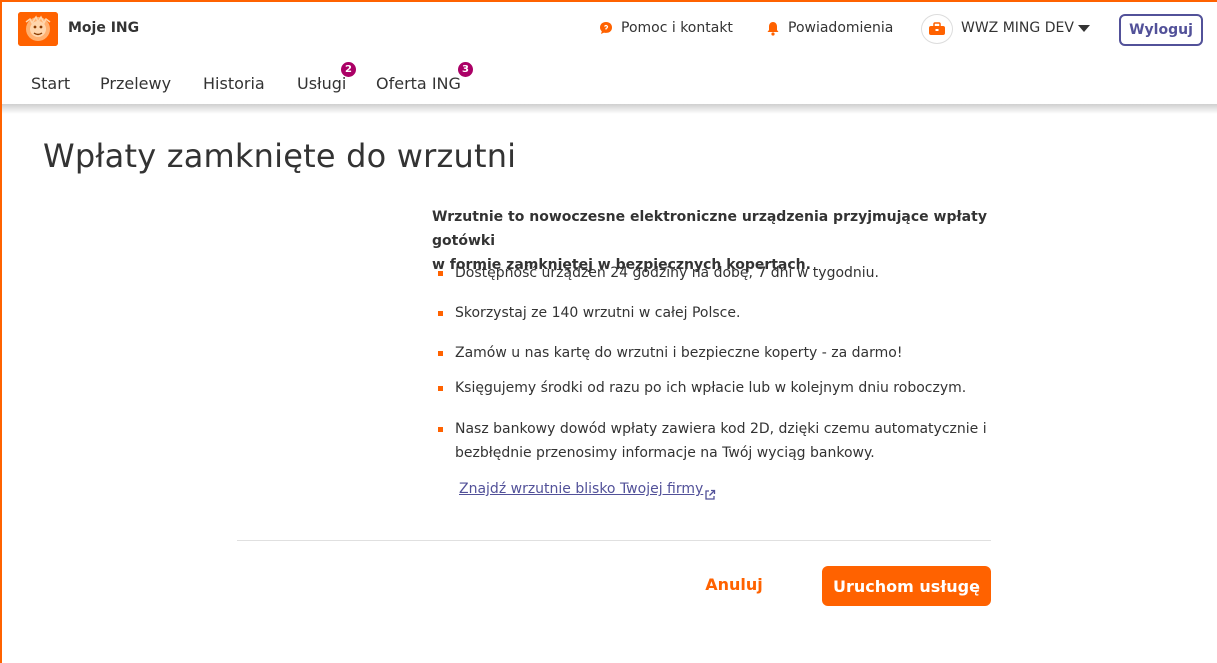 The width and height of the screenshot is (1217, 663). I want to click on app-title: Moje ING, so click(104, 28).